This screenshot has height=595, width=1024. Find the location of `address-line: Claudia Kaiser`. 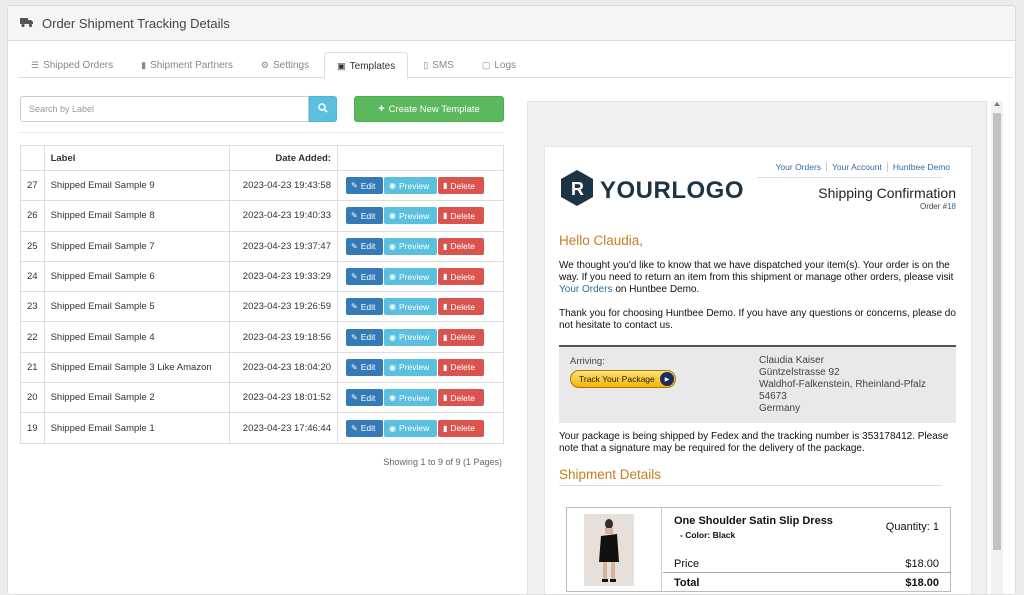

address-line: Claudia Kaiser is located at coordinates (792, 360).